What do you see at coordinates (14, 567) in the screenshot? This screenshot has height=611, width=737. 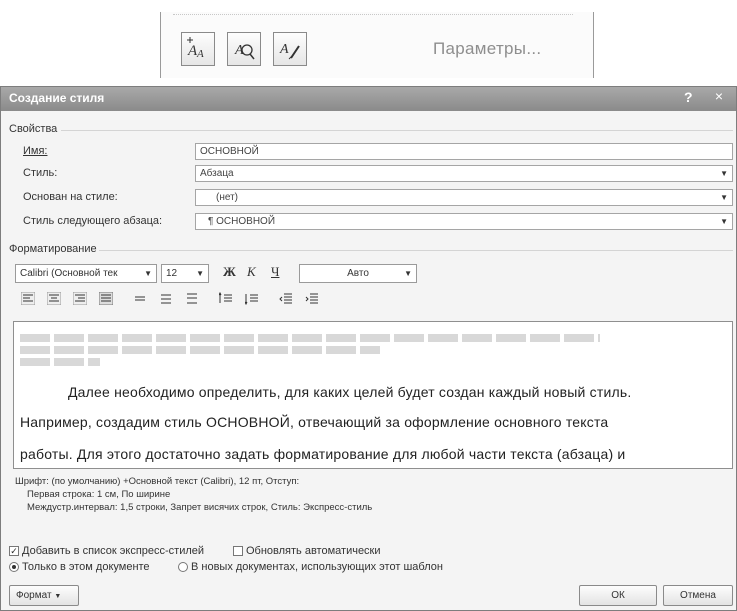 I see `only-this-document-radio` at bounding box center [14, 567].